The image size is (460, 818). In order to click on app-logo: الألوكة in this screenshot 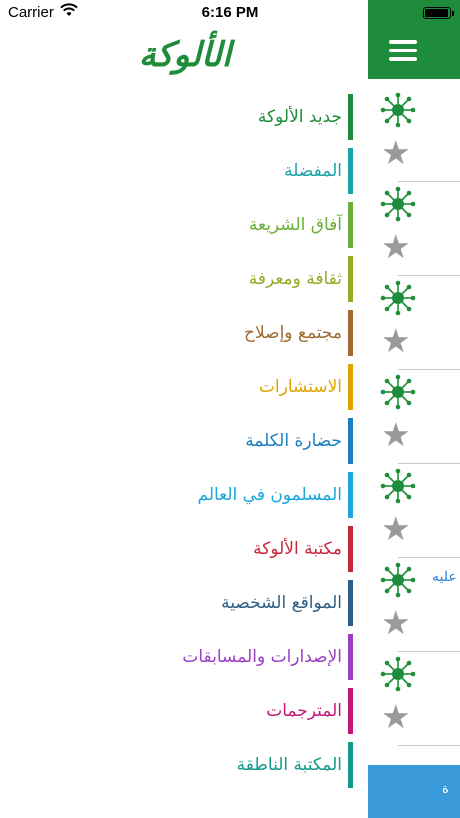, I will do `click(185, 55)`.